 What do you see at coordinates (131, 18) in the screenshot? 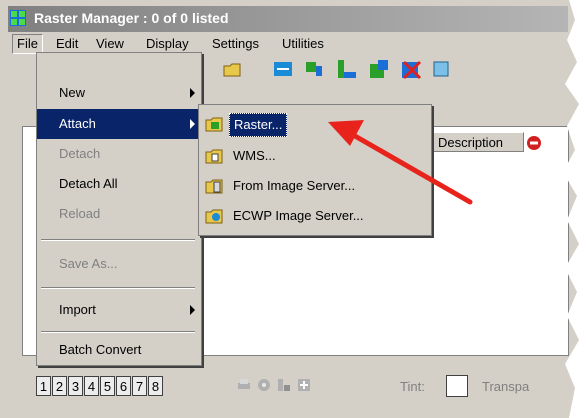
I see `window-title: Raster Manager : 0 of 0 listed` at bounding box center [131, 18].